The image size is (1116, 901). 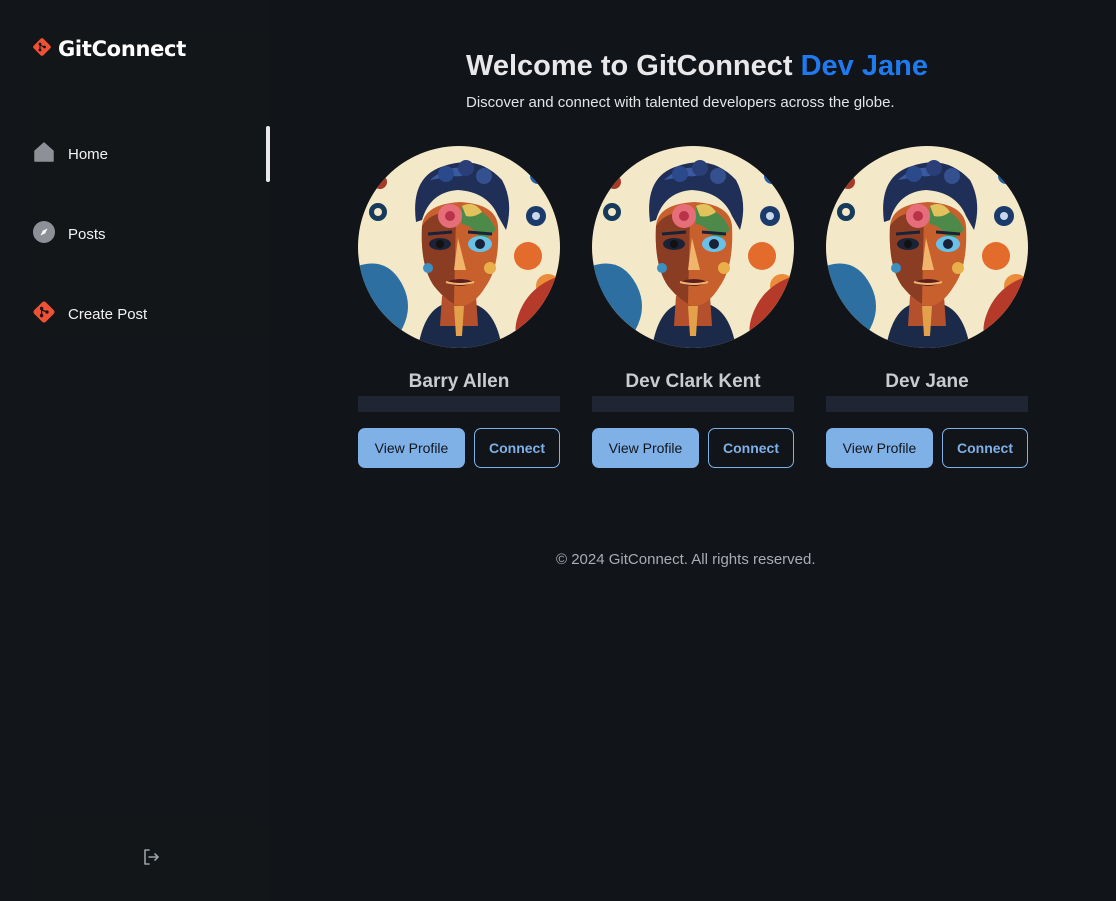 I want to click on compass-icon, so click(x=44, y=234).